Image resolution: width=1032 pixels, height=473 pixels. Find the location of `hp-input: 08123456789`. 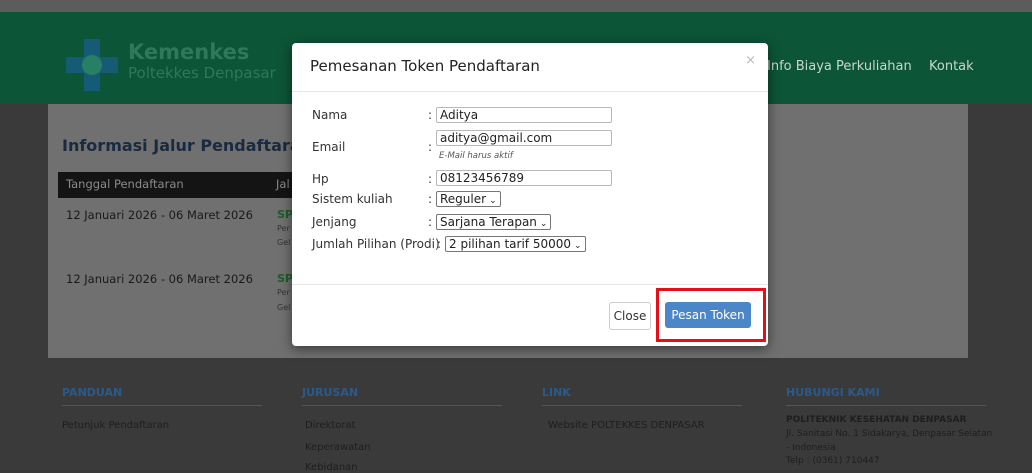

hp-input: 08123456789 is located at coordinates (524, 178).